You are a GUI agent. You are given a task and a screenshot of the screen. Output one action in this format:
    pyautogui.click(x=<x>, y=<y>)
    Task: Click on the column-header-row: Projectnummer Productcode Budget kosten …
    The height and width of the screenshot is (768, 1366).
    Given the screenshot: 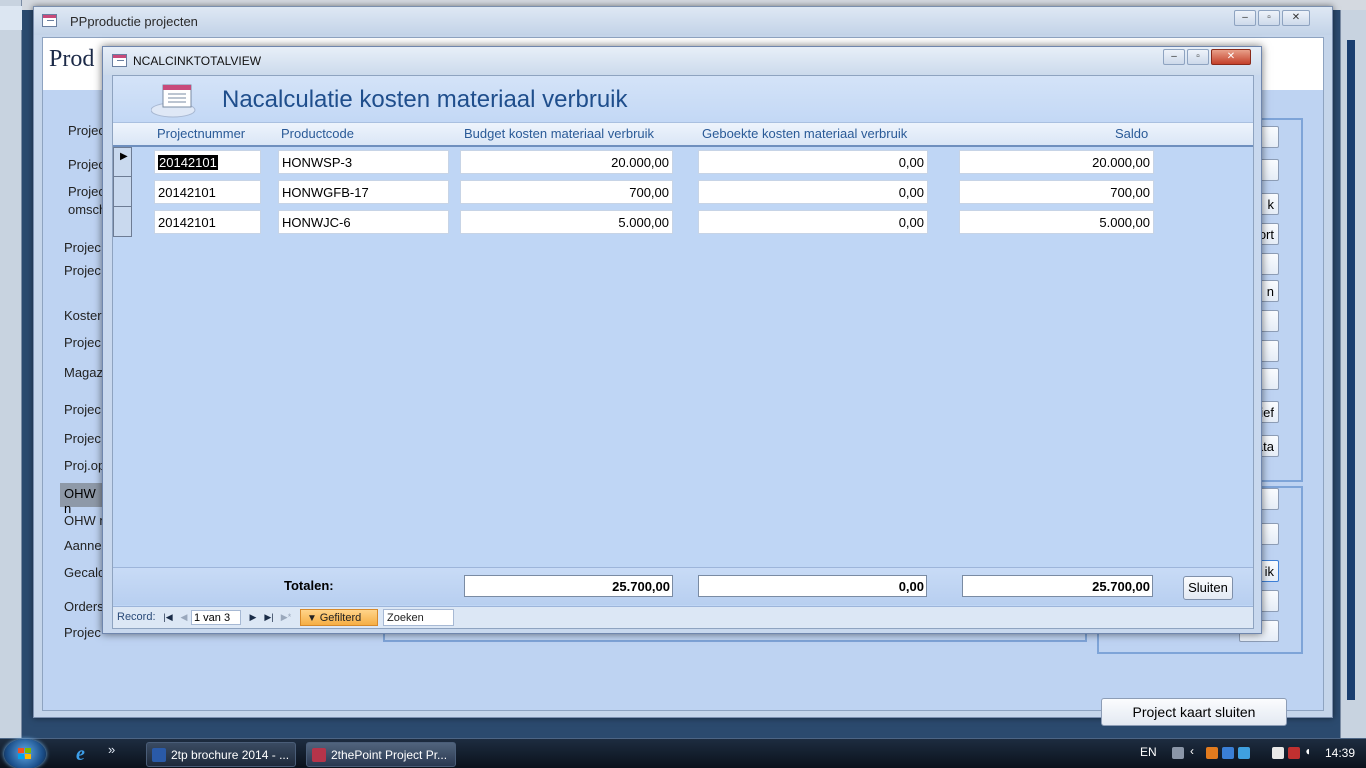 What is the action you would take?
    pyautogui.click(x=683, y=135)
    